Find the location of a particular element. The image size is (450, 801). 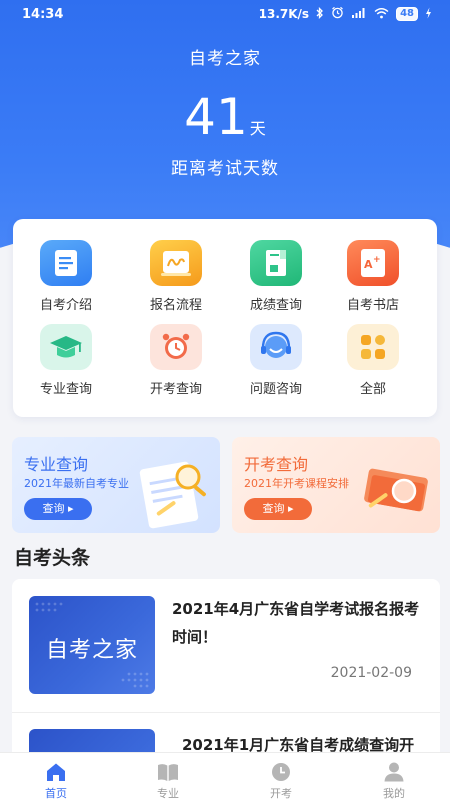

tab-label: 我的 is located at coordinates (394, 793).